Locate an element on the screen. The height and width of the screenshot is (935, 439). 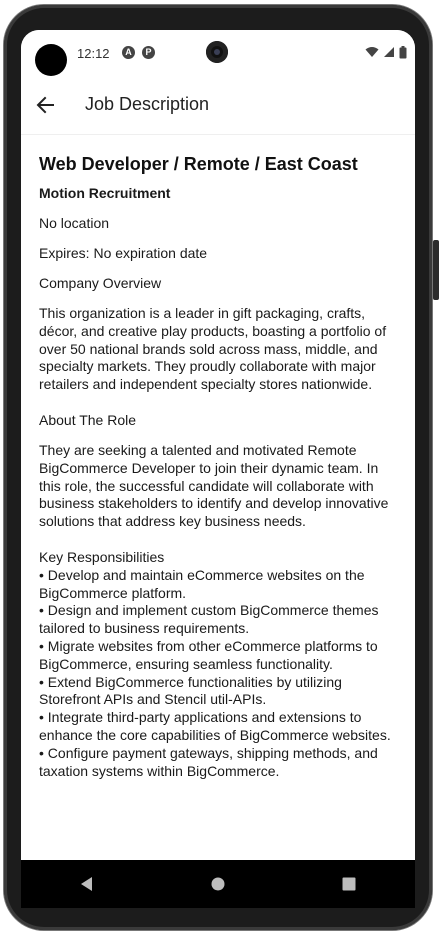
notification-p-icon: P is located at coordinates (148, 52).